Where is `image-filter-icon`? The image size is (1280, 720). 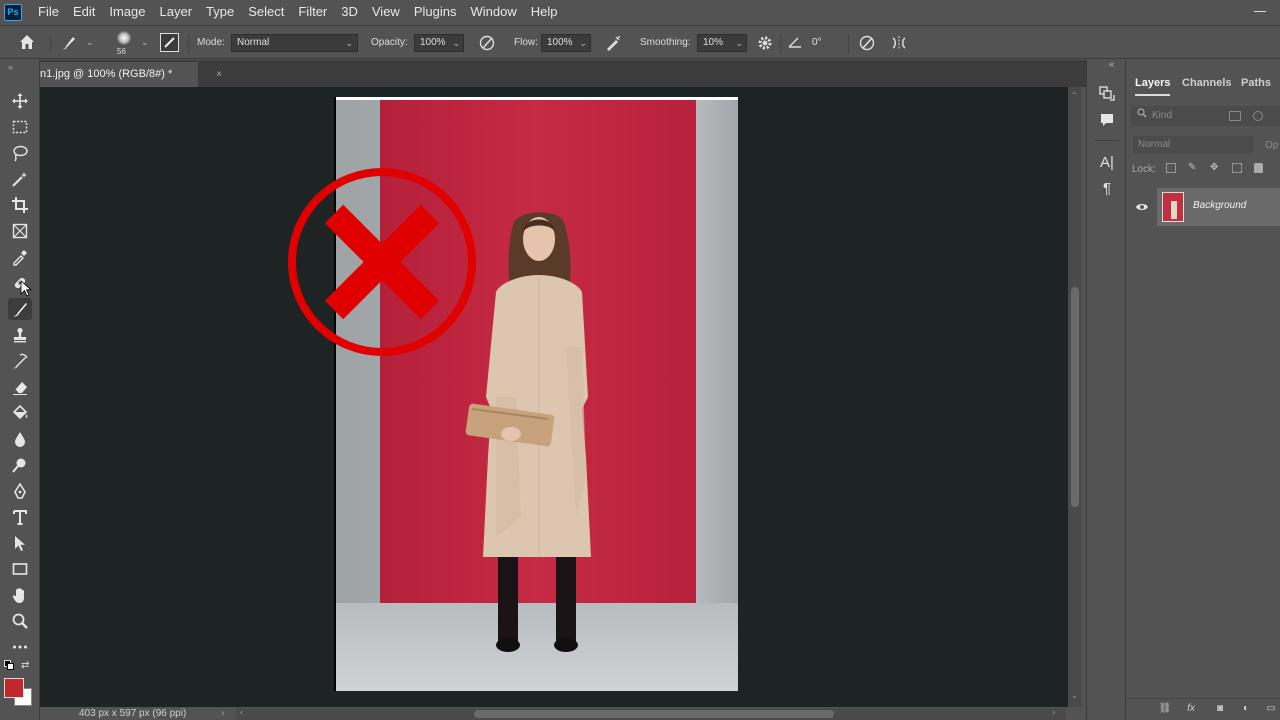 image-filter-icon is located at coordinates (1235, 116).